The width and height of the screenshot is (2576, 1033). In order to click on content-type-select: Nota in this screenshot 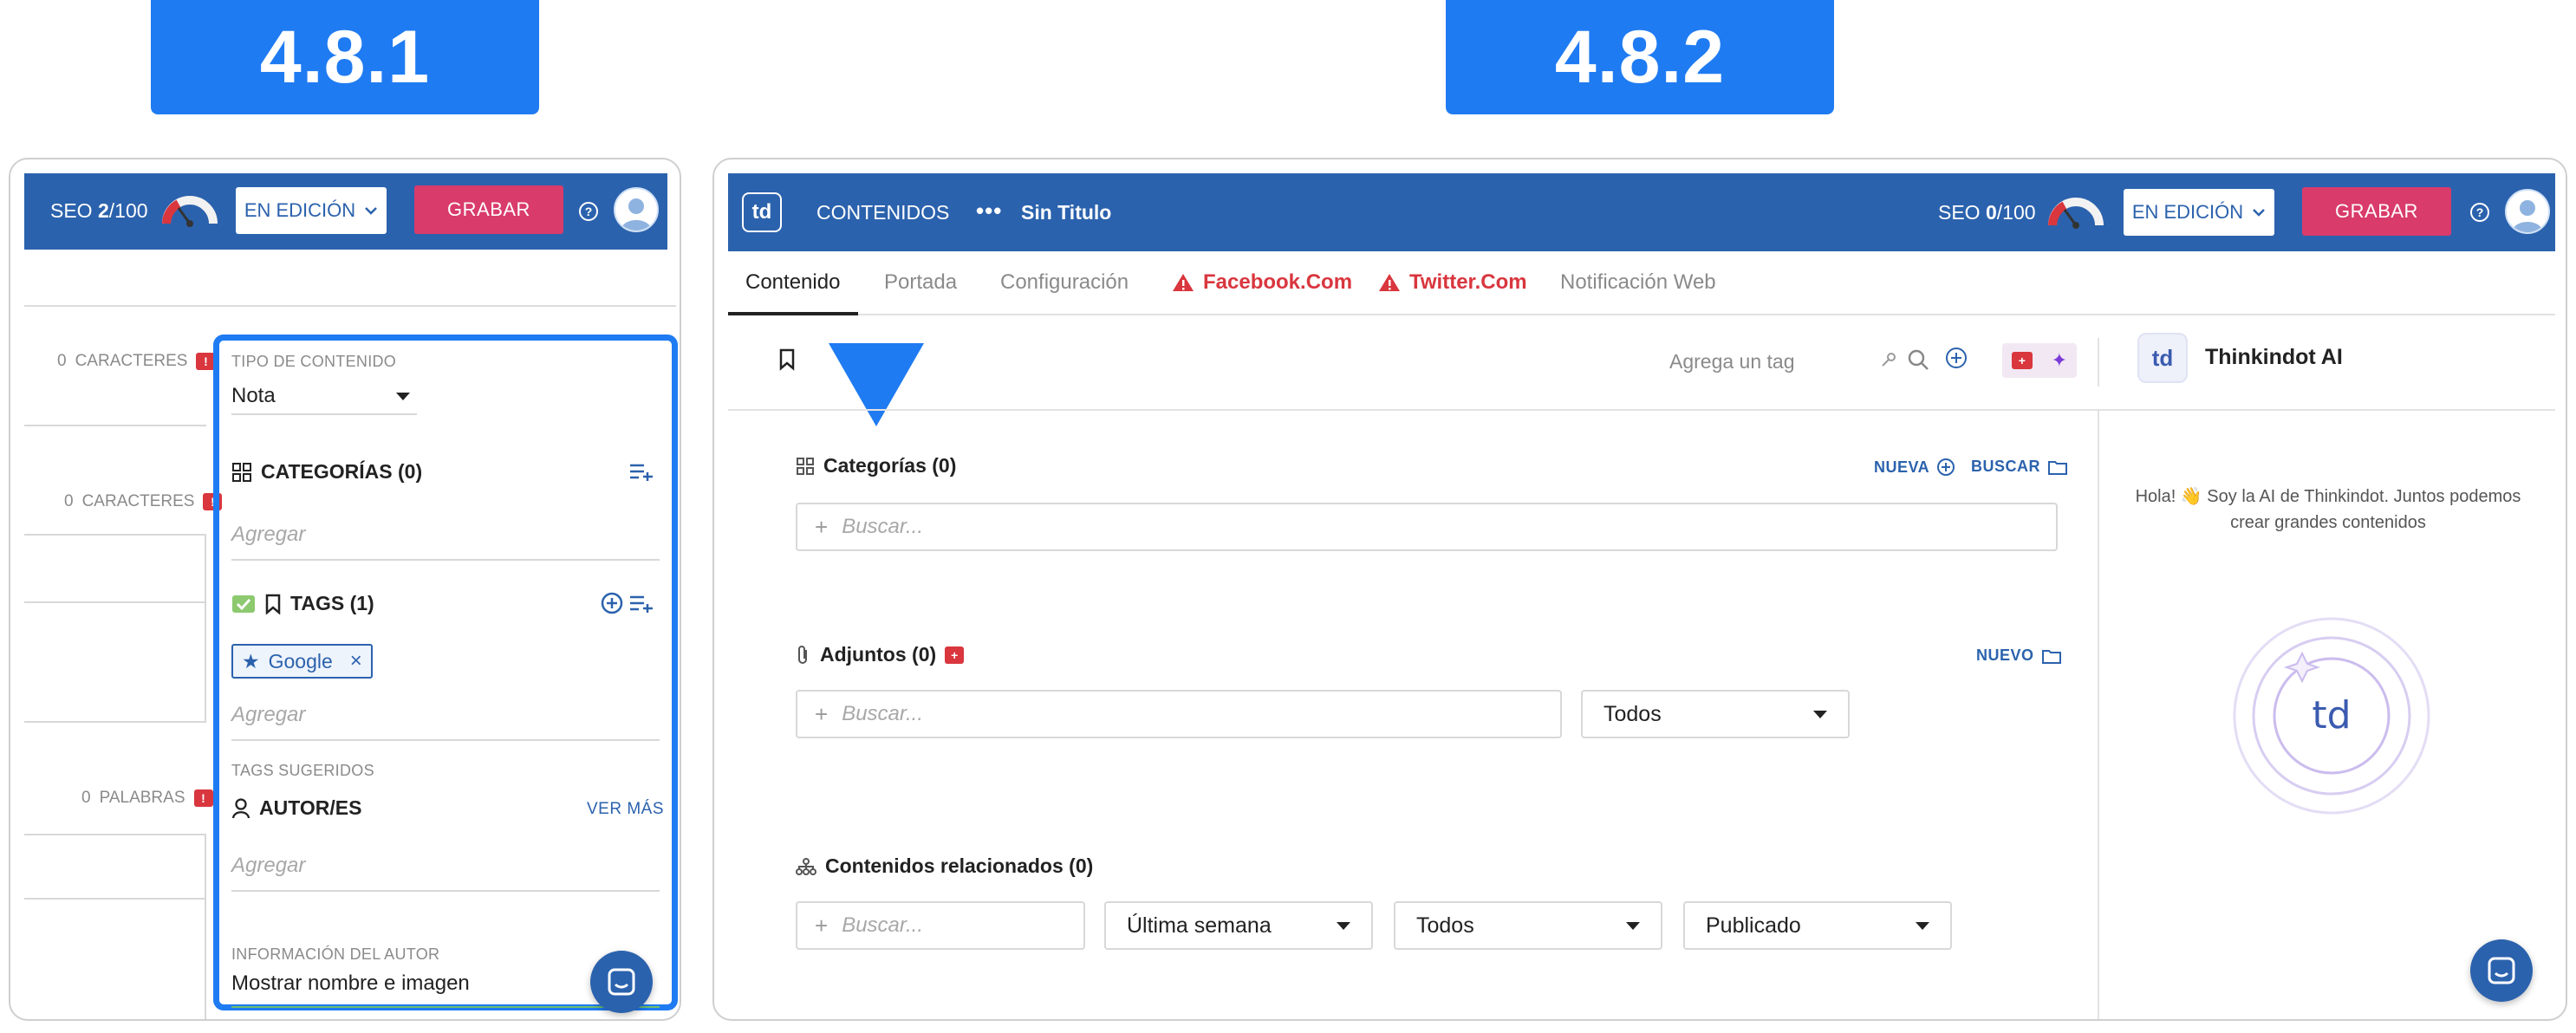, I will do `click(324, 397)`.